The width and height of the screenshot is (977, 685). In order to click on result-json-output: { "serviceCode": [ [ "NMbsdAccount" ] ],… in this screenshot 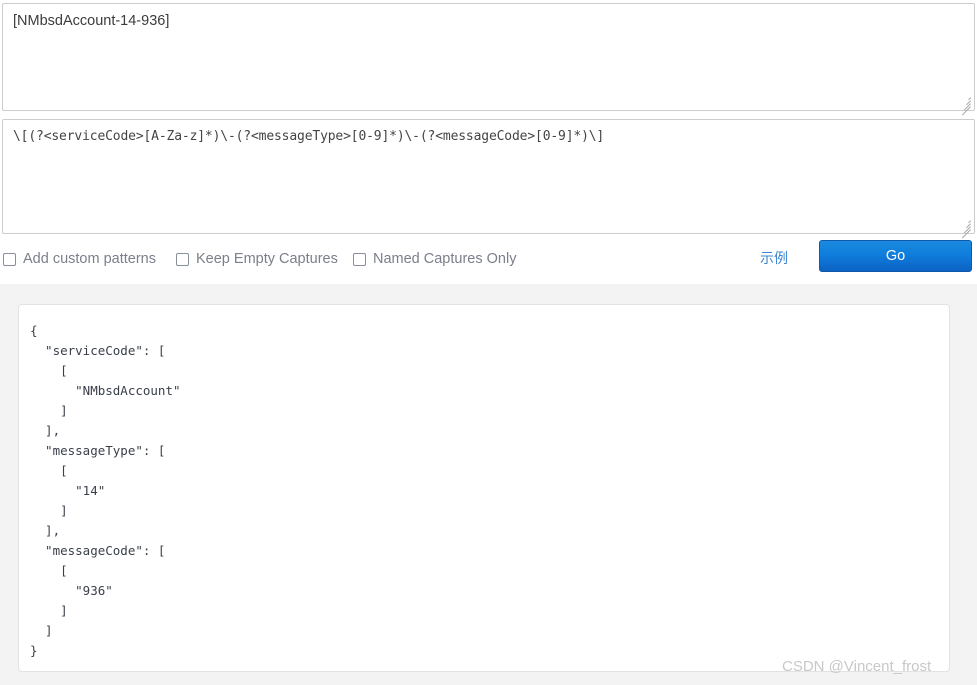, I will do `click(105, 490)`.